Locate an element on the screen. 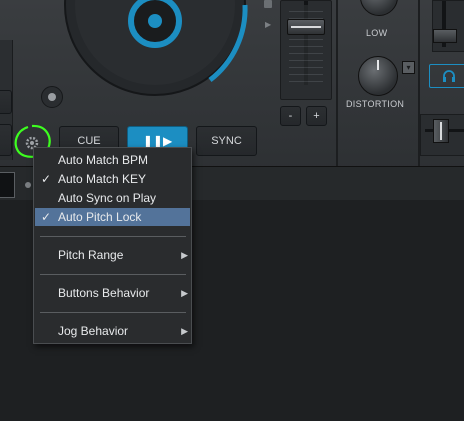 The height and width of the screenshot is (421, 464). headphone-cue-button is located at coordinates (446, 76).